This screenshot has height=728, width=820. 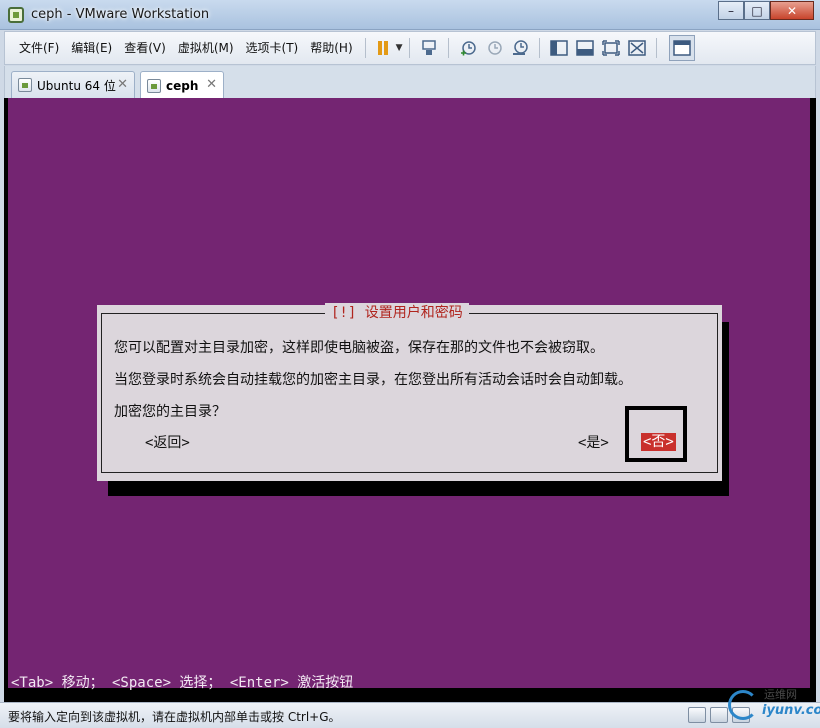 What do you see at coordinates (399, 48) in the screenshot?
I see `pause-dropdown-icon: ▼` at bounding box center [399, 48].